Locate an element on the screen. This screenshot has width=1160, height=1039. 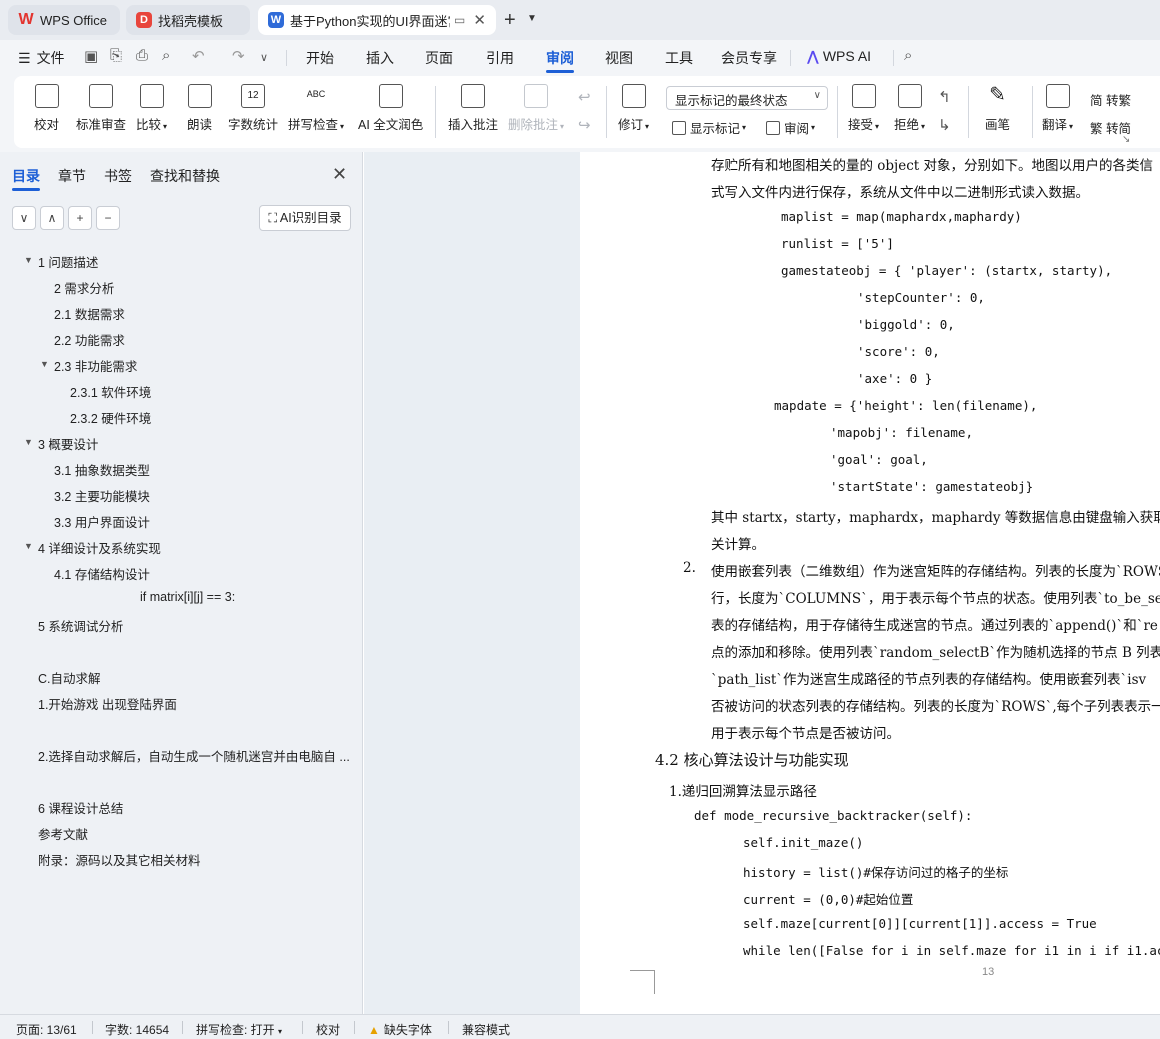
chevron-down-icon: ∨ is located at coordinates (264, 57).